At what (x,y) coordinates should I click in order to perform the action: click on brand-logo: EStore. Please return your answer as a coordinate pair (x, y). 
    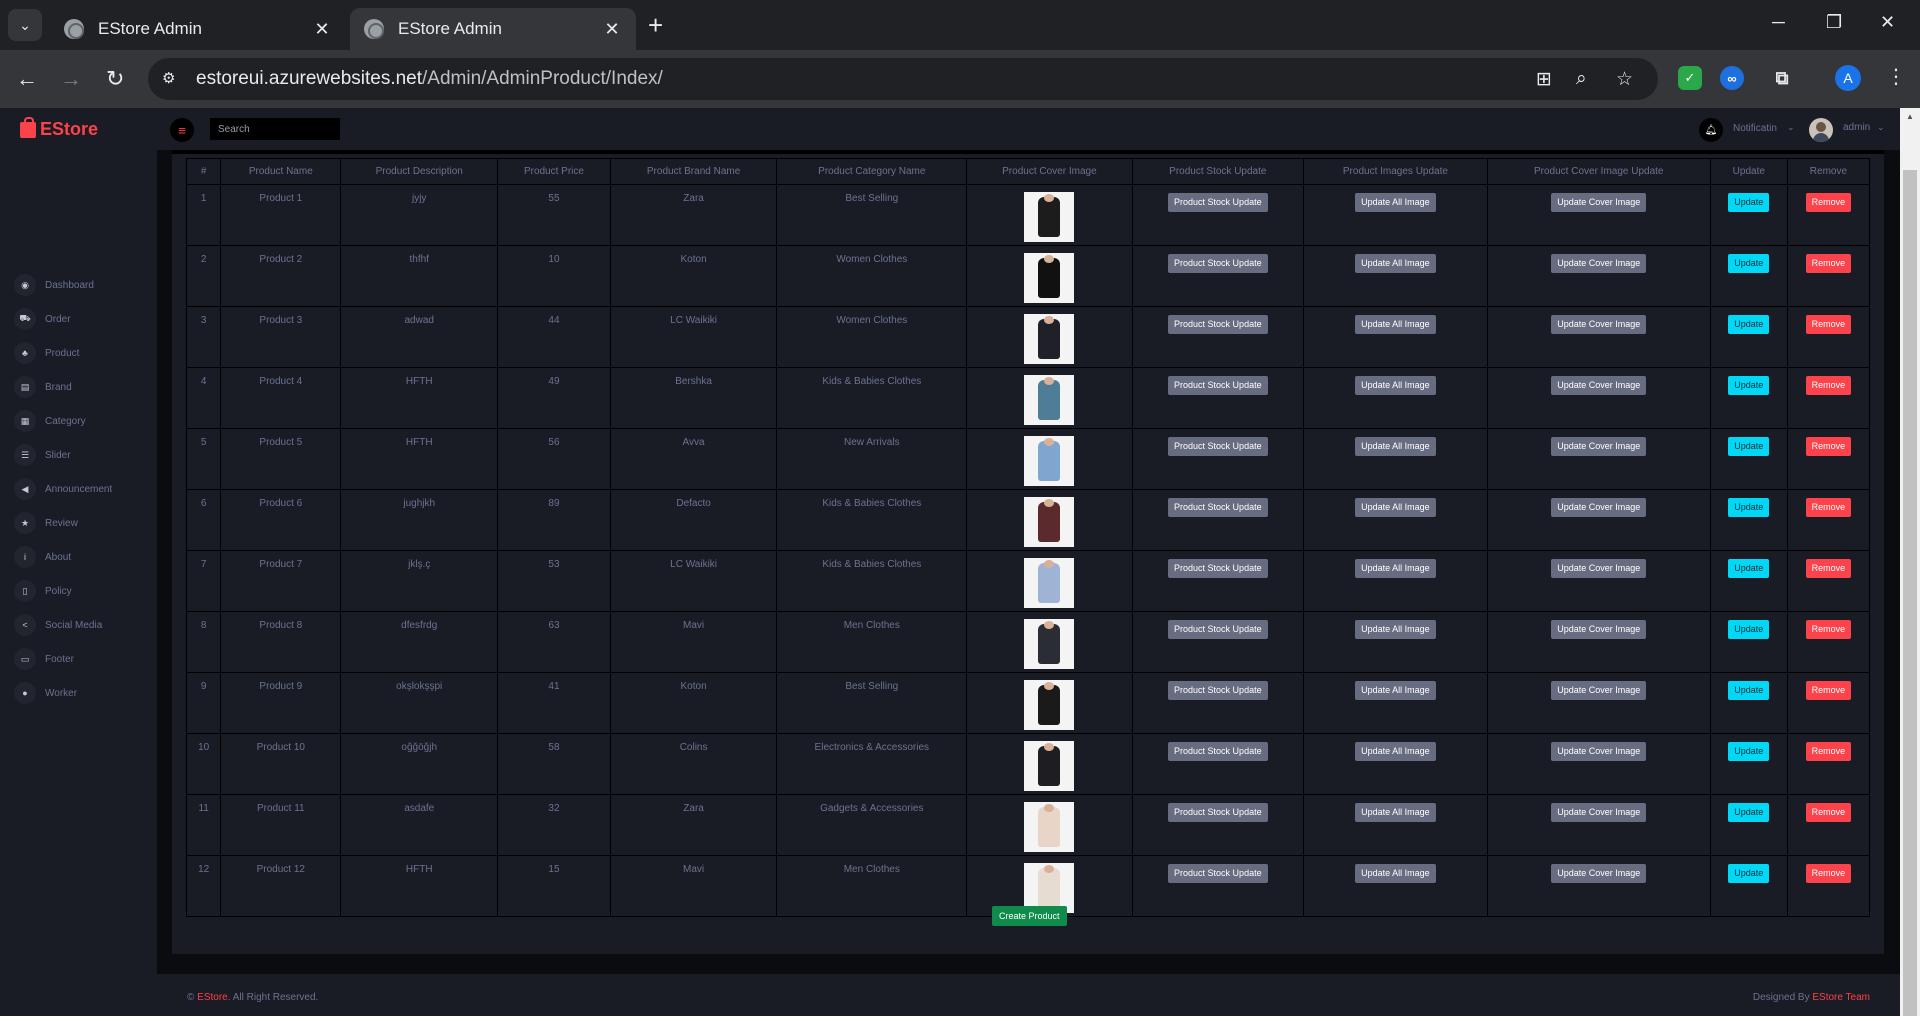
    Looking at the image, I should click on (59, 128).